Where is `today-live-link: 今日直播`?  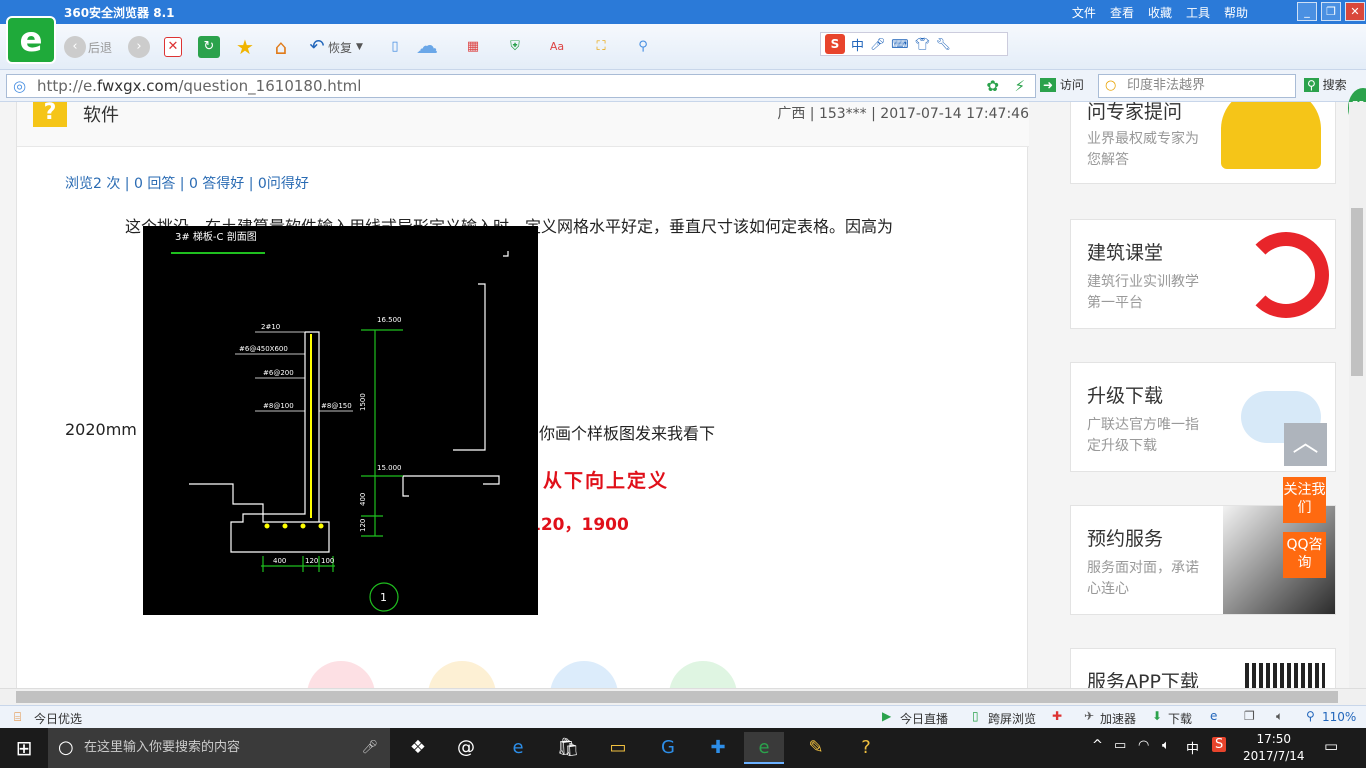 today-live-link: 今日直播 is located at coordinates (924, 718).